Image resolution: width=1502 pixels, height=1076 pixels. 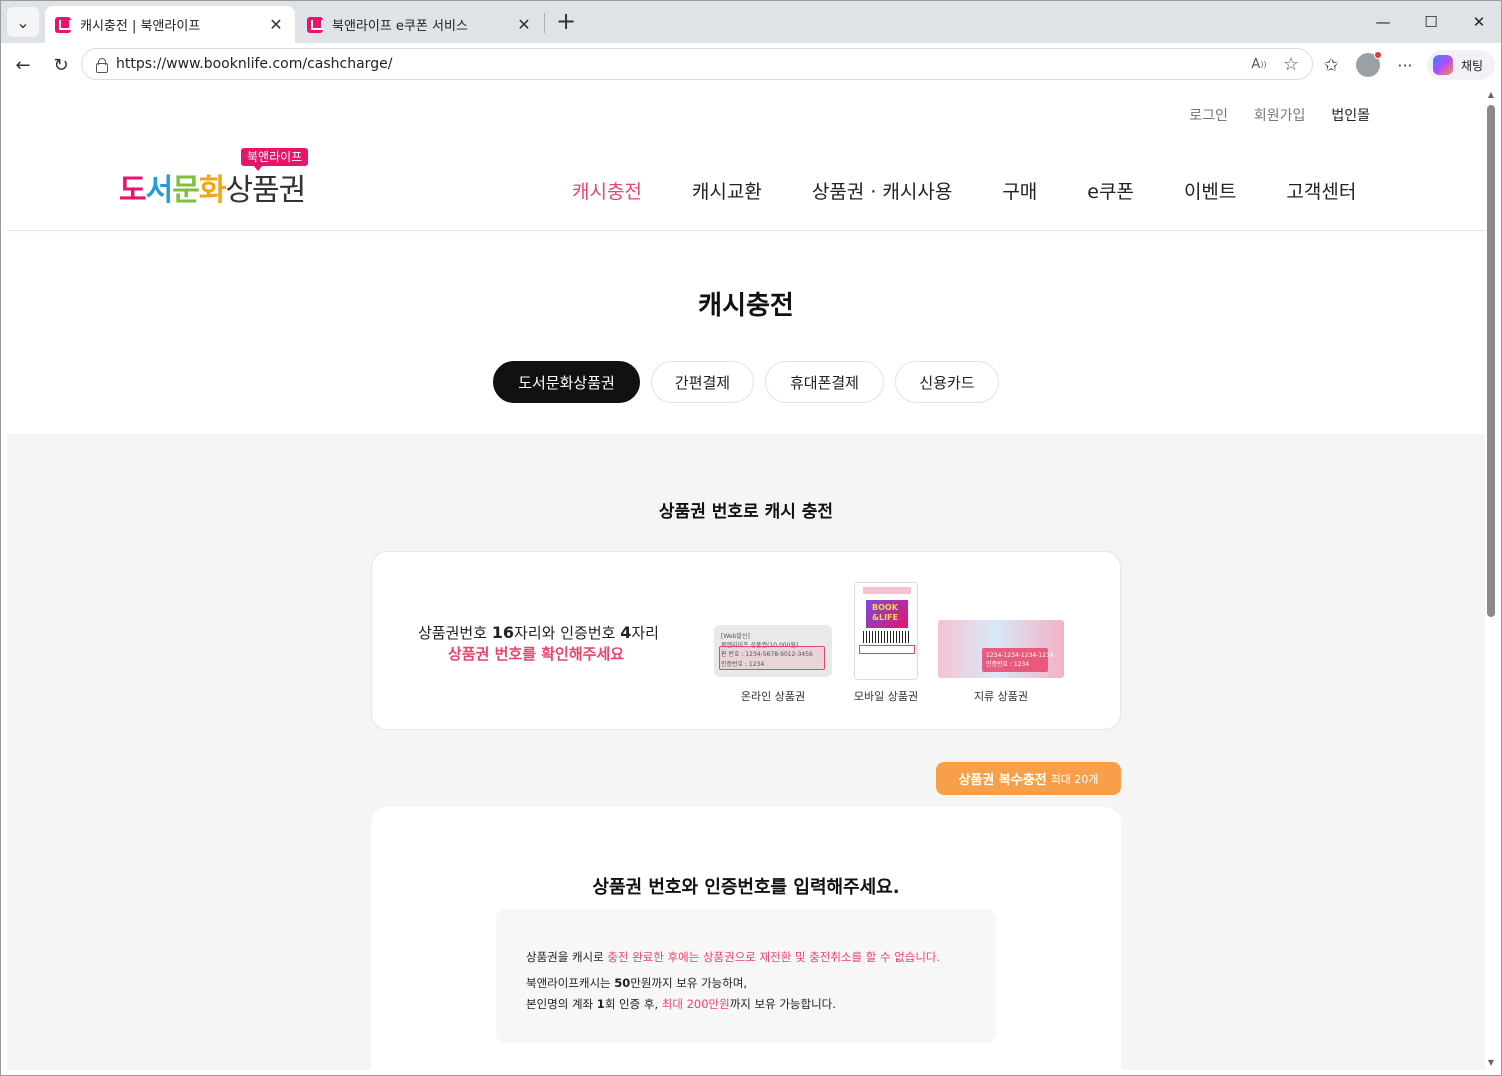 I want to click on utility-links: 로그인 회원가입 법인몰, so click(x=1279, y=115).